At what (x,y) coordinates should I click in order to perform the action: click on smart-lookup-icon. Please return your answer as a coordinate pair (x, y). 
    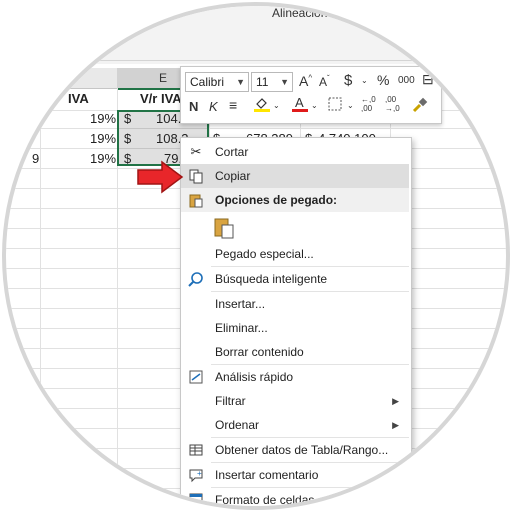
    Looking at the image, I should click on (196, 279).